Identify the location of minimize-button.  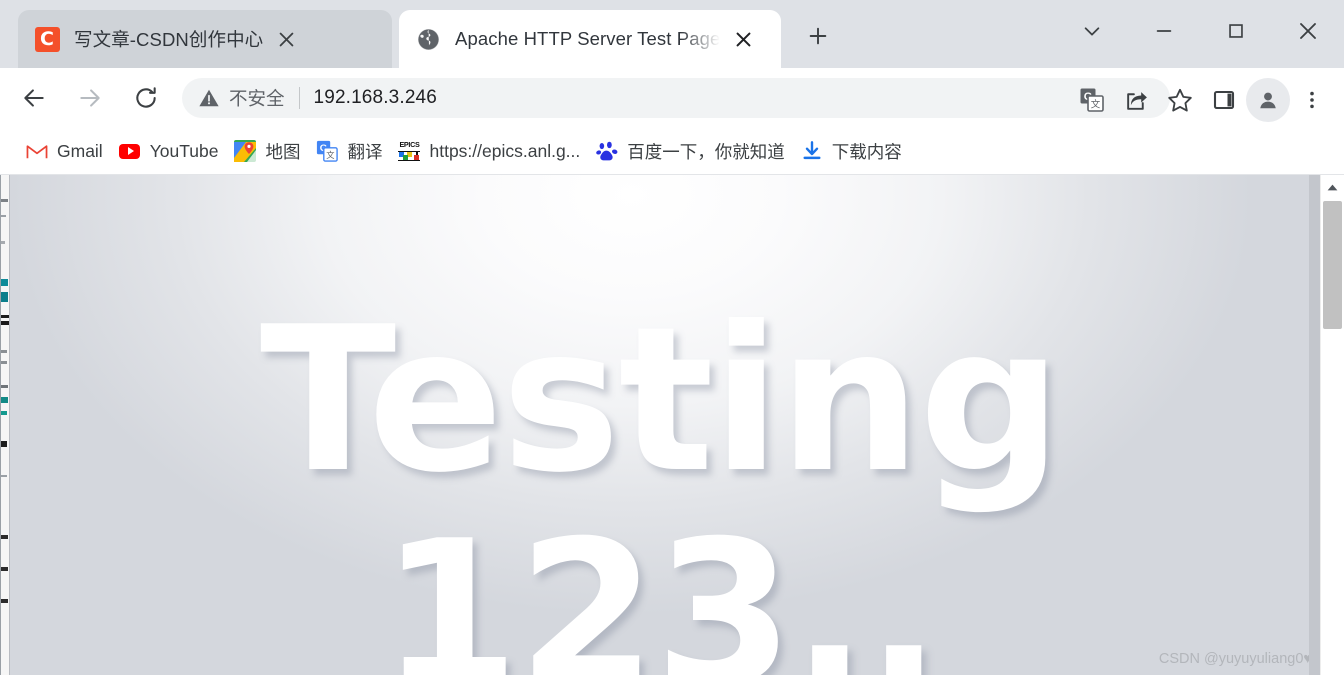
(1164, 31).